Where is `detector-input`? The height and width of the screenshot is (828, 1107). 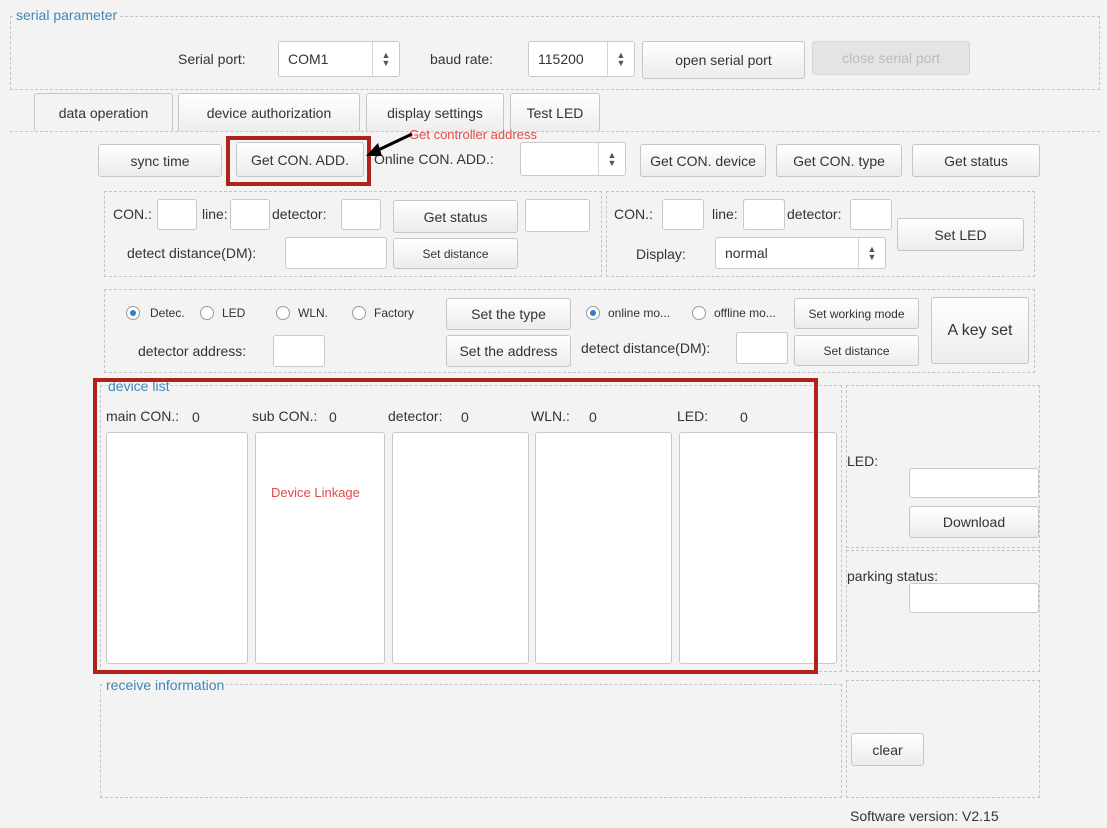
detector-input is located at coordinates (361, 214).